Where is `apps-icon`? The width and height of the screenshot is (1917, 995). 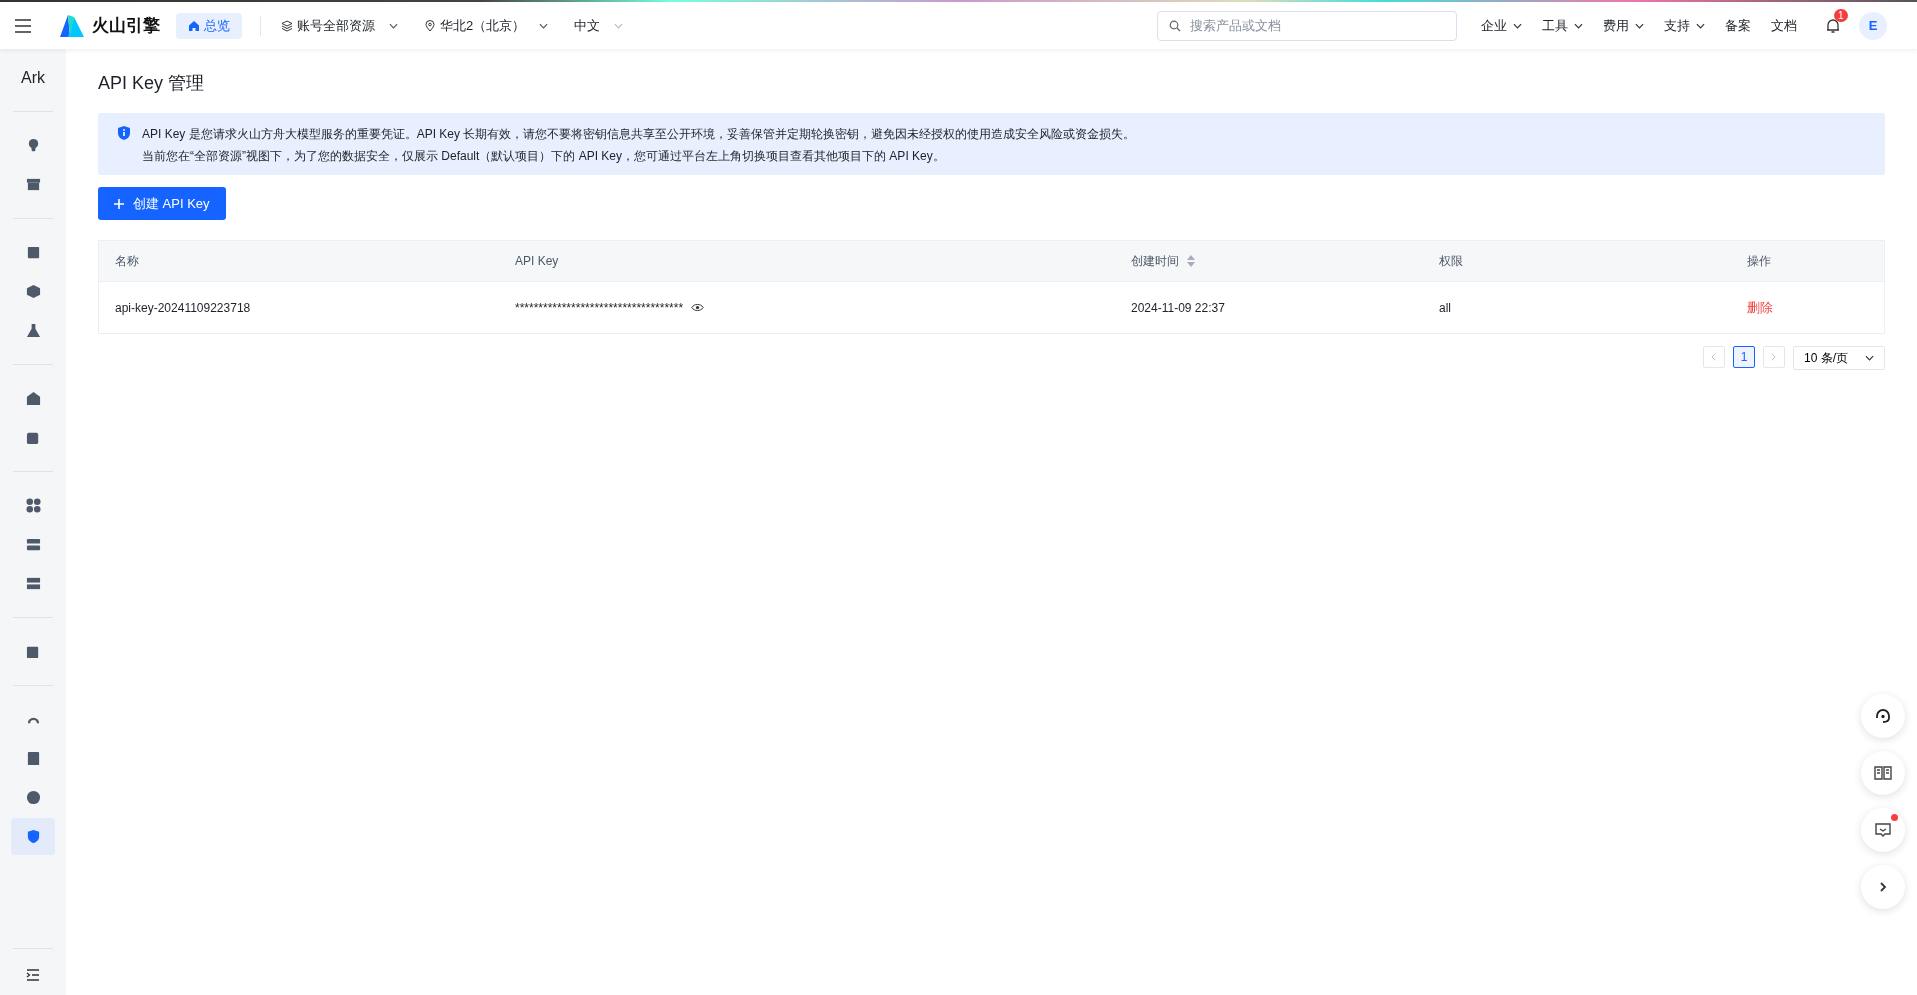 apps-icon is located at coordinates (33, 505).